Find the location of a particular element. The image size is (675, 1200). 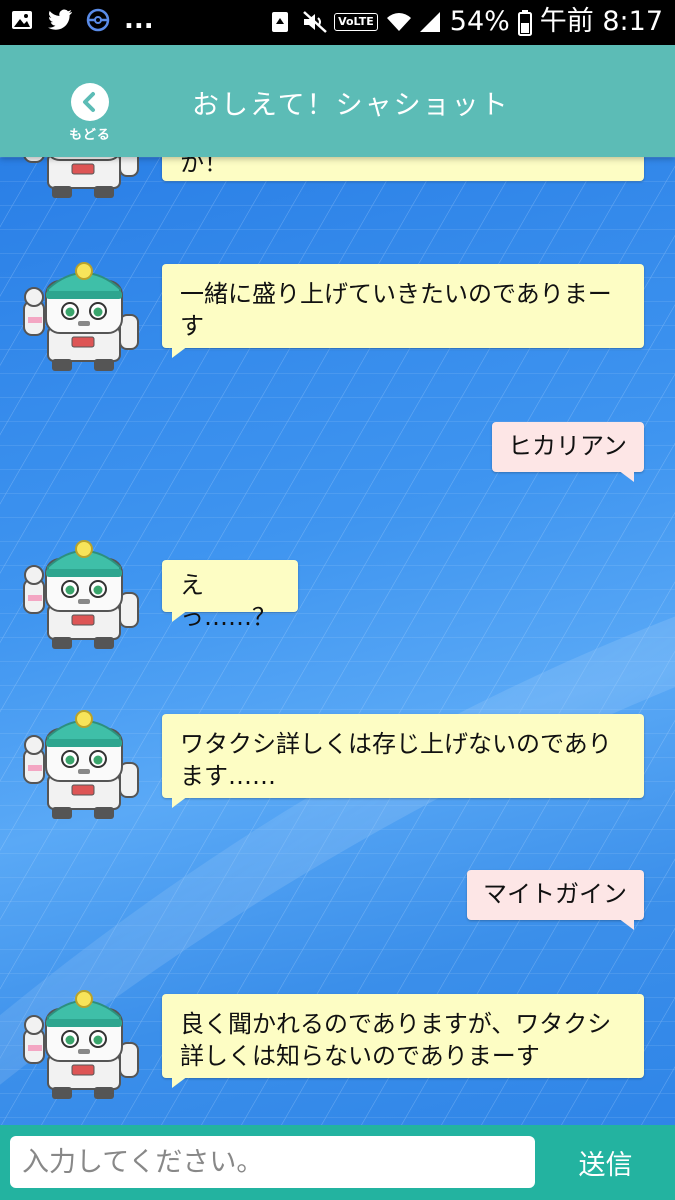

chat-message-user: マイトガイン is located at coordinates (555, 900).